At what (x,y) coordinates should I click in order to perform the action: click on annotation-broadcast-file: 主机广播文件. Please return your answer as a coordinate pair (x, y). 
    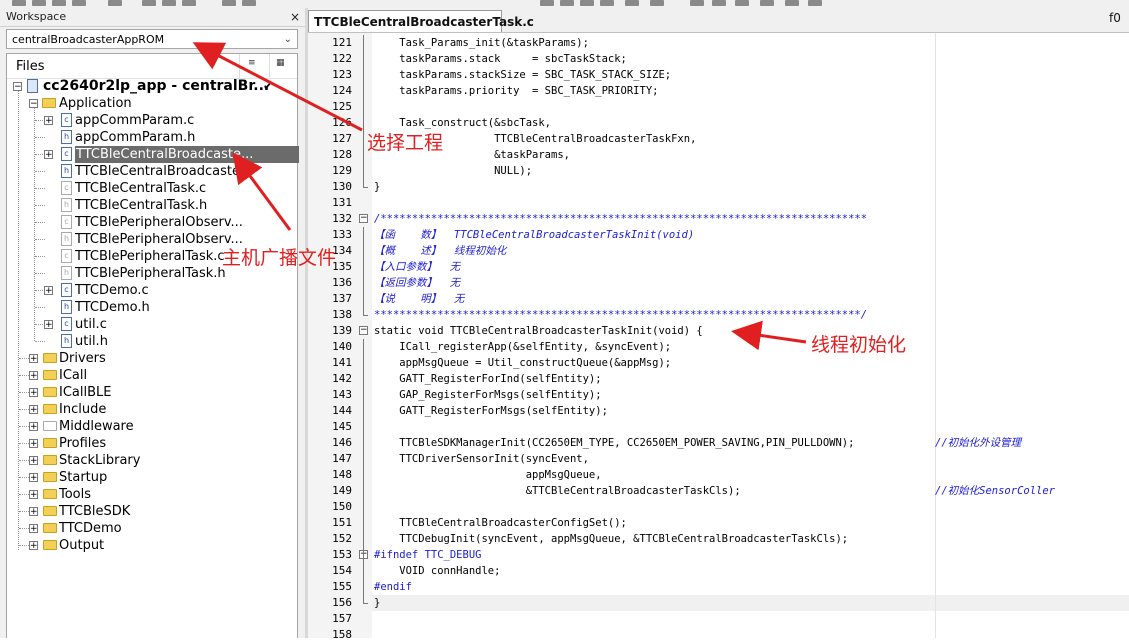
    Looking at the image, I should click on (279, 258).